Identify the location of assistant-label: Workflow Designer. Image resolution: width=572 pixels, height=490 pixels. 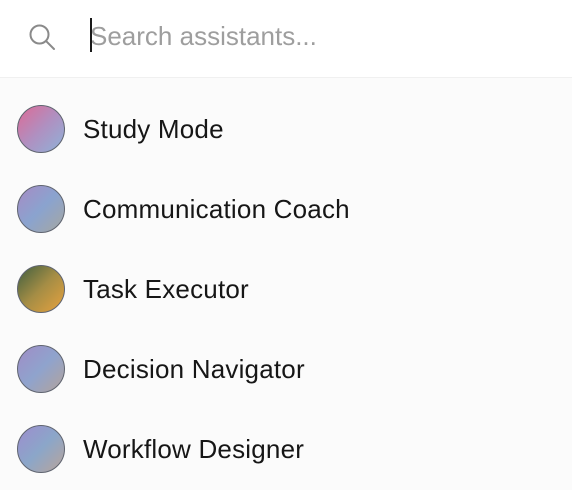
(194, 449).